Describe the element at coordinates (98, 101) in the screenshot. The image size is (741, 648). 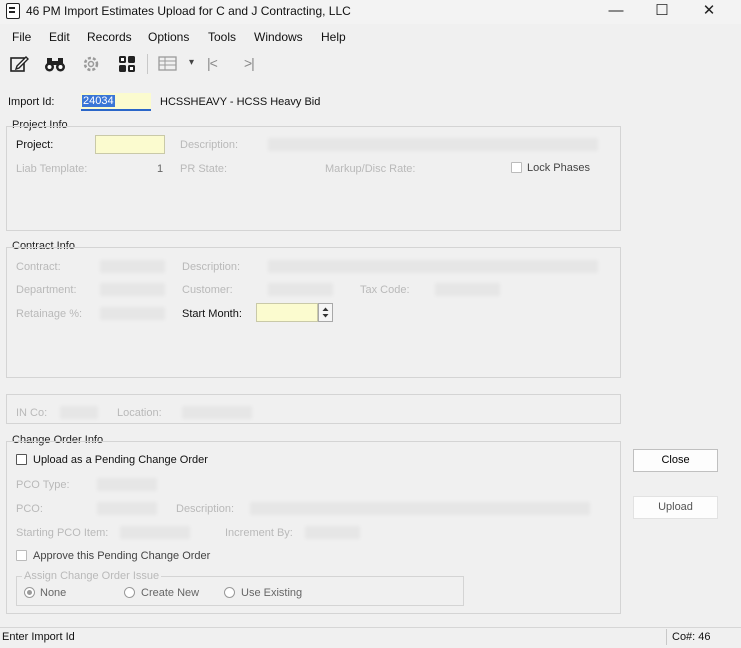
I see `import-id-value: 24034` at that location.